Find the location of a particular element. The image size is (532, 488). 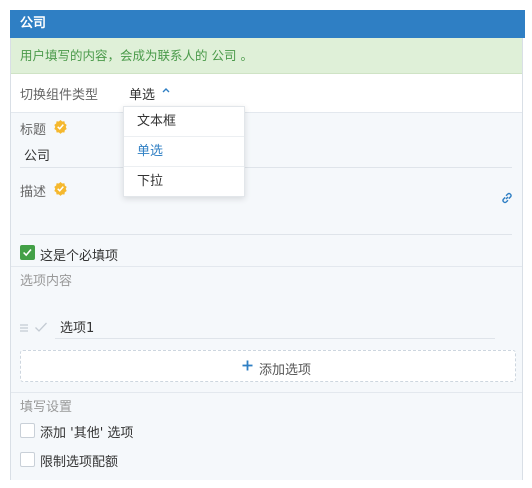

option-input is located at coordinates (275, 326).